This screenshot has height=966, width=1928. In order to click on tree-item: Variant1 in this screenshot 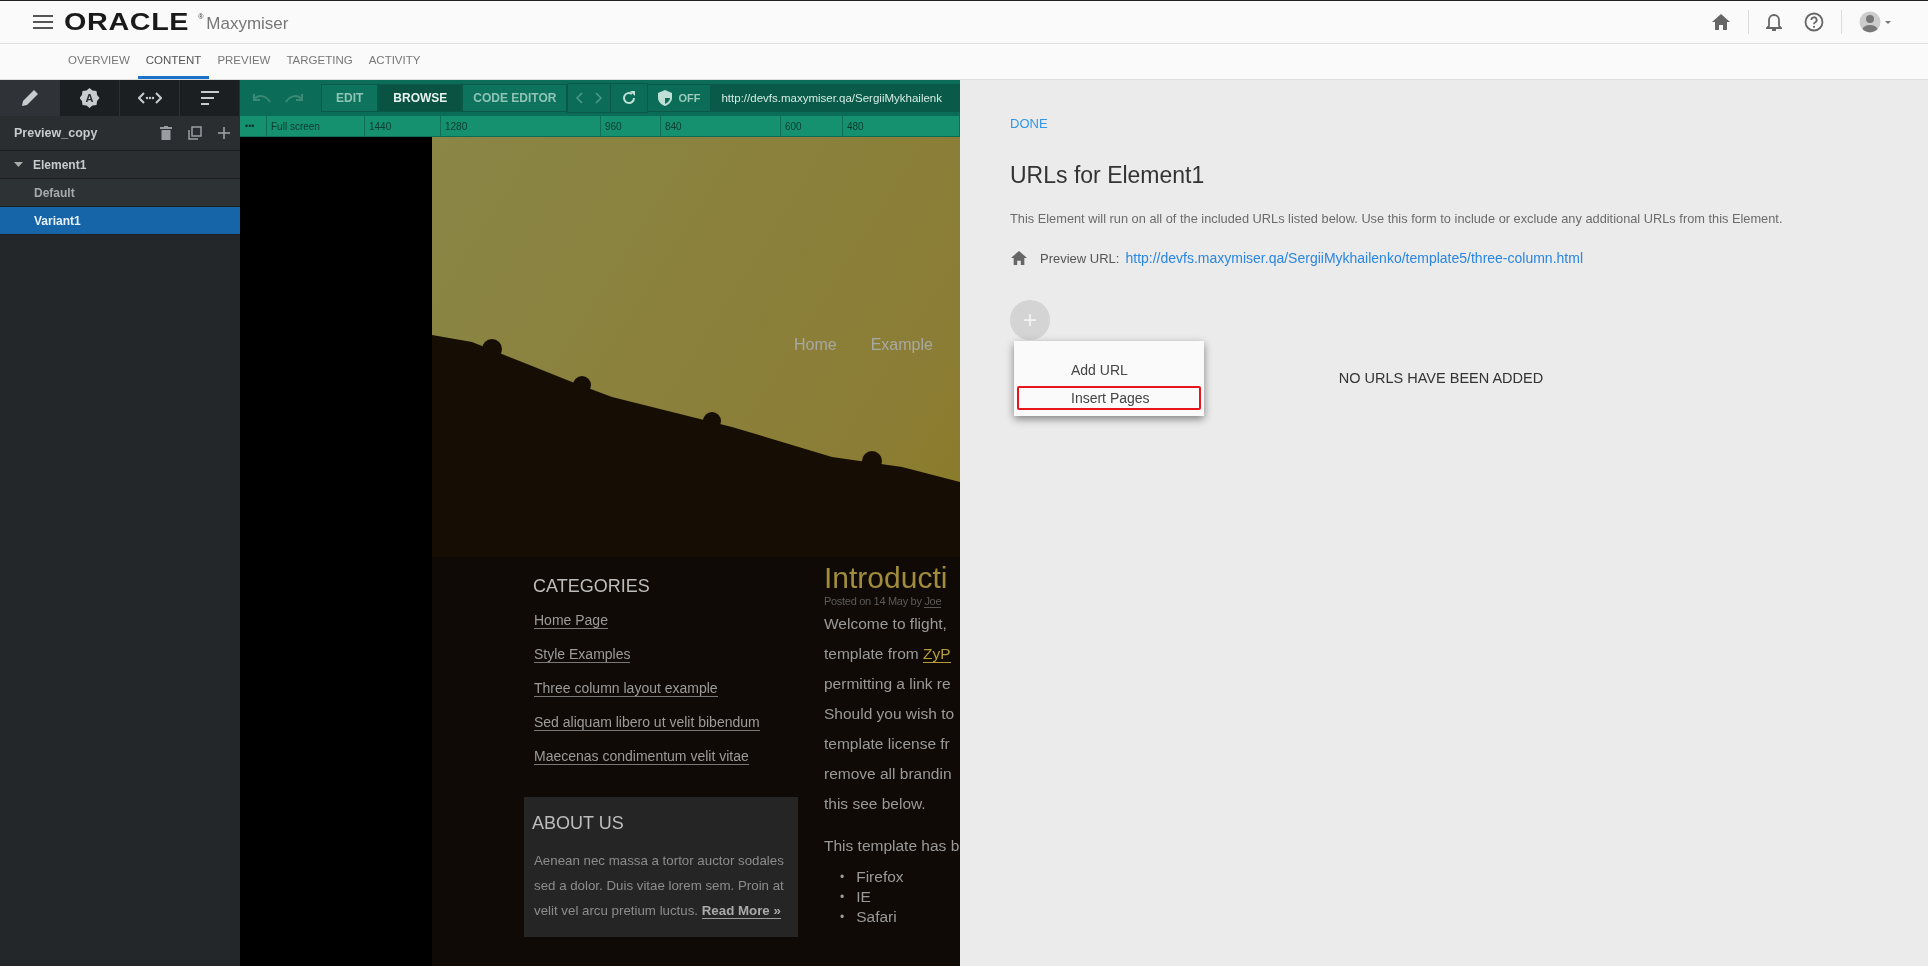, I will do `click(120, 221)`.